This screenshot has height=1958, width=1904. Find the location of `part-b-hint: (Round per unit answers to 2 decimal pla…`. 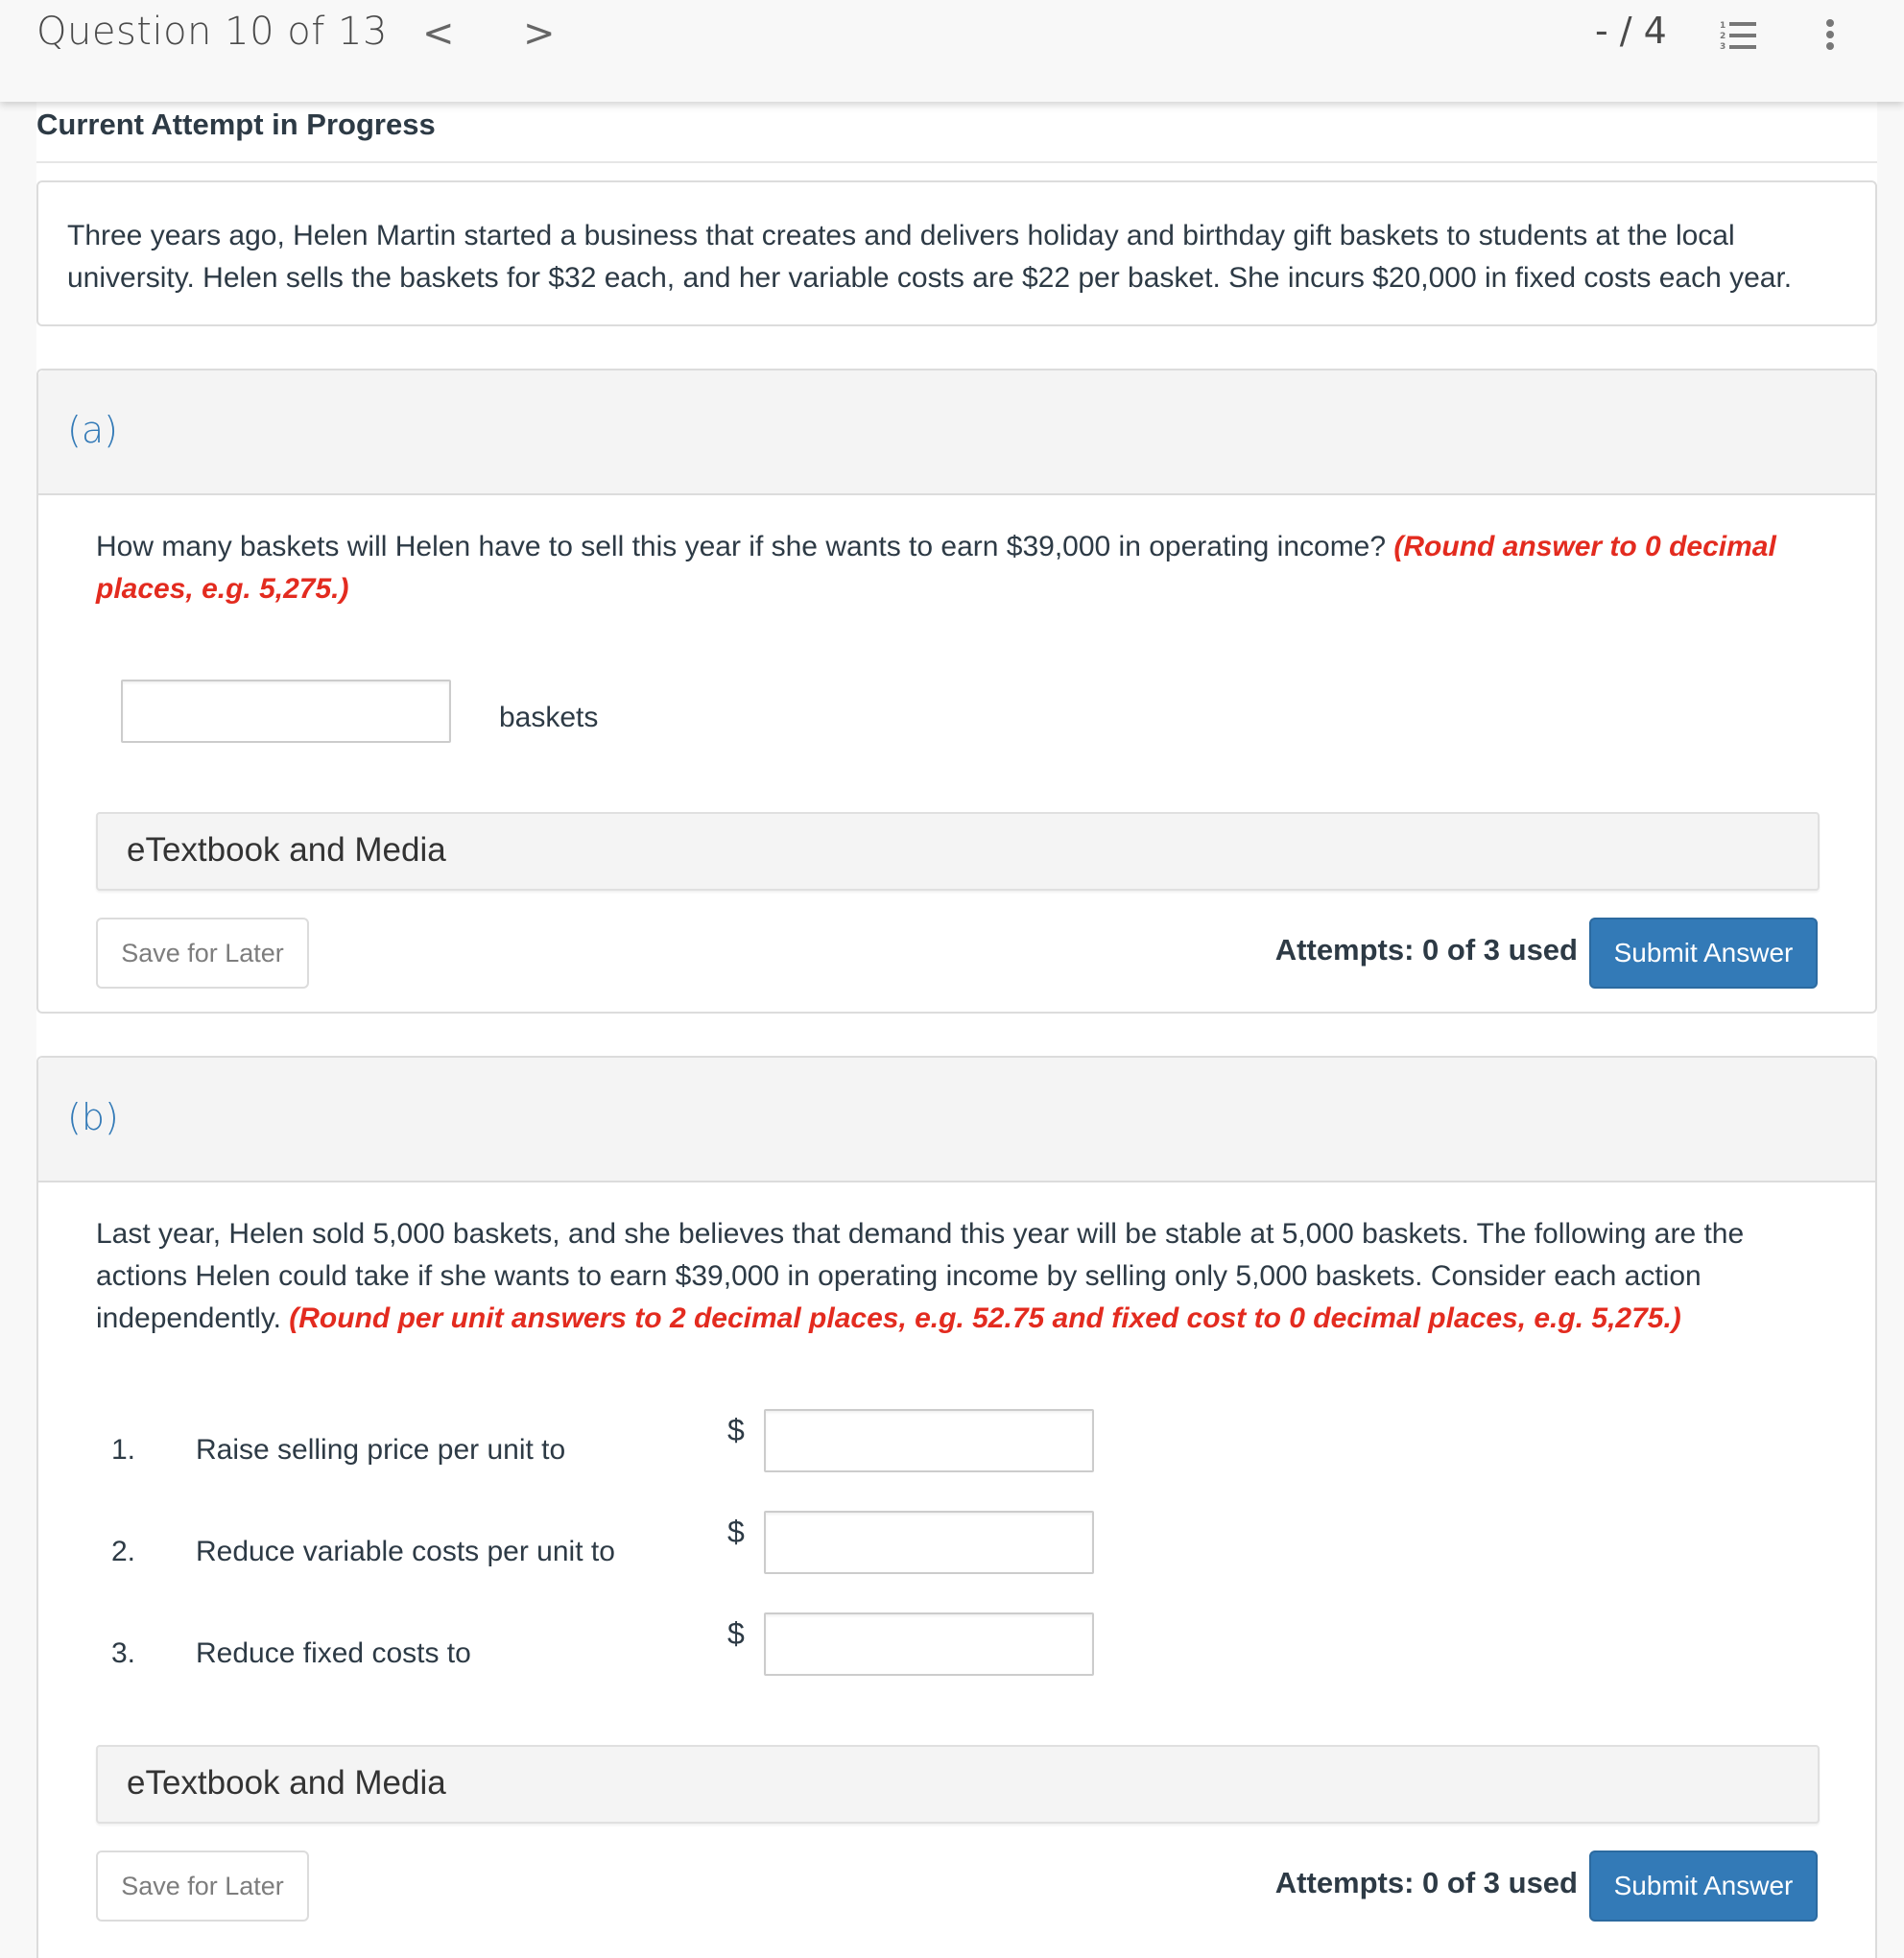

part-b-hint: (Round per unit answers to 2 decimal pla… is located at coordinates (985, 1318).